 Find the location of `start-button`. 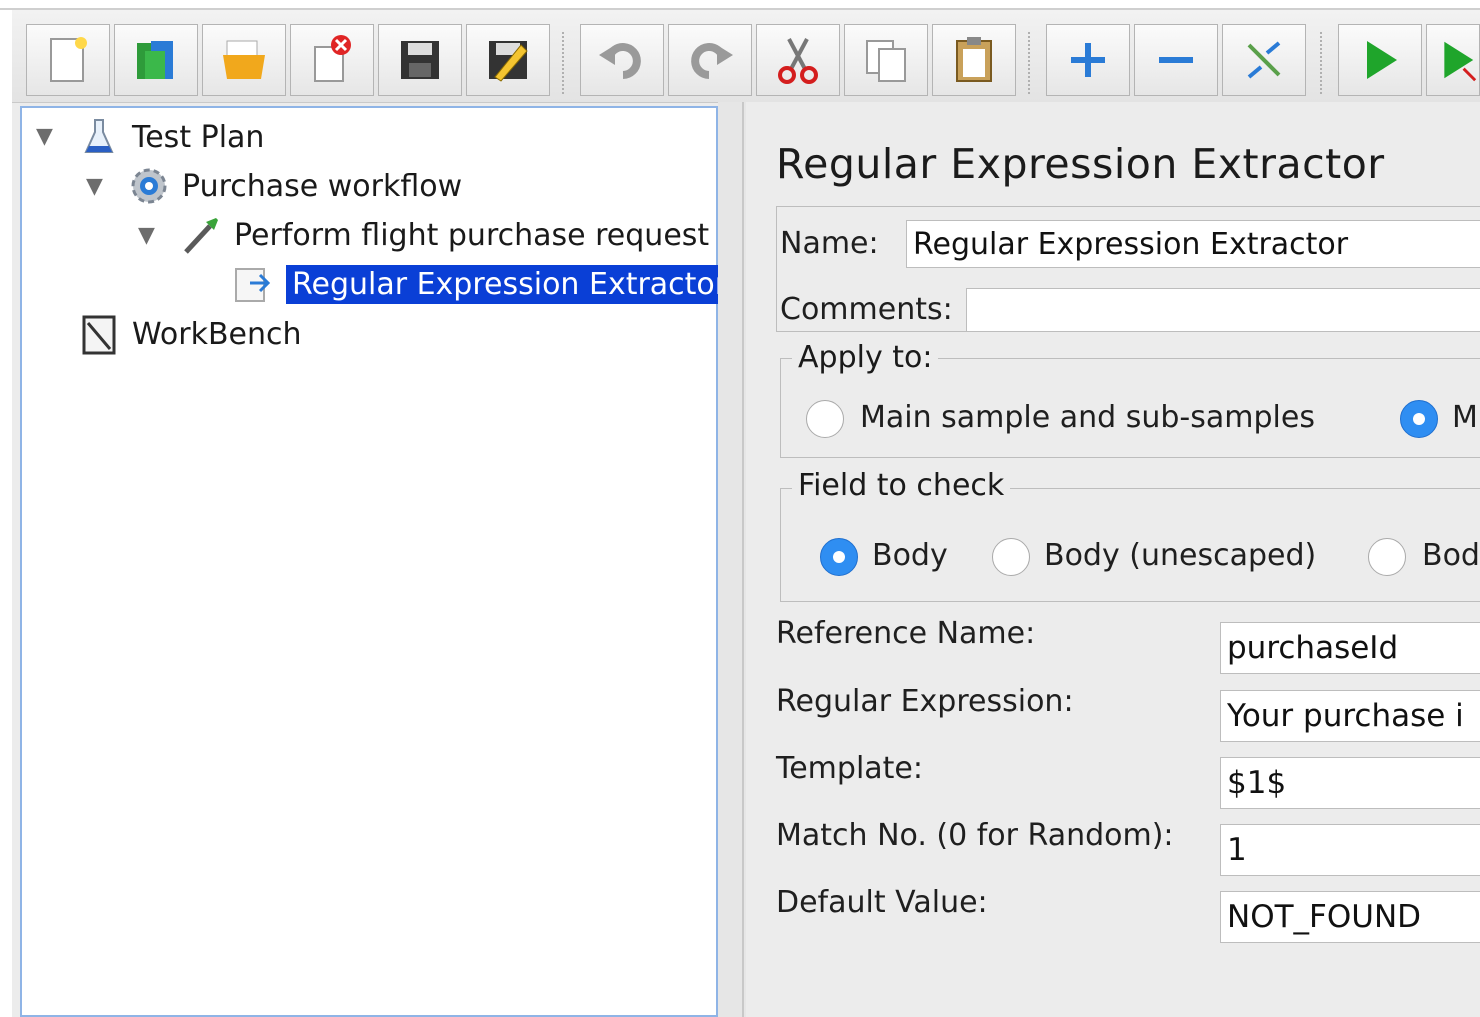

start-button is located at coordinates (1380, 60).